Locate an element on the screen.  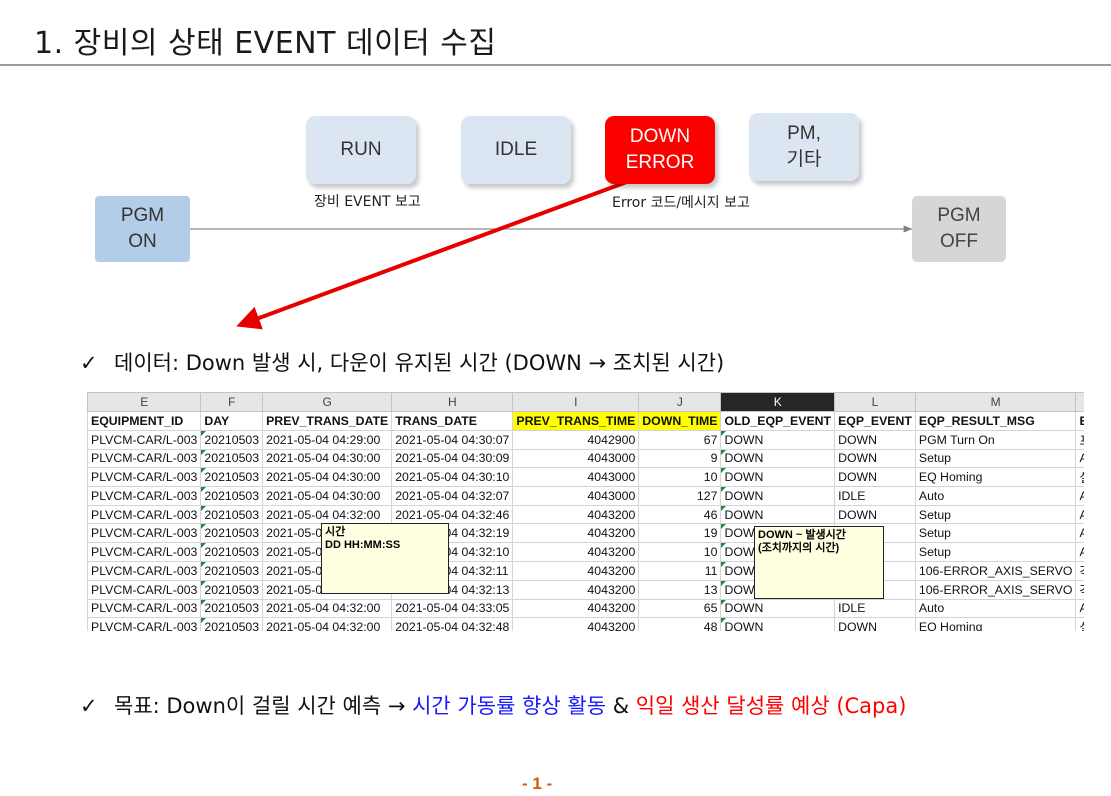
column-letter-cell: I is located at coordinates (576, 402).